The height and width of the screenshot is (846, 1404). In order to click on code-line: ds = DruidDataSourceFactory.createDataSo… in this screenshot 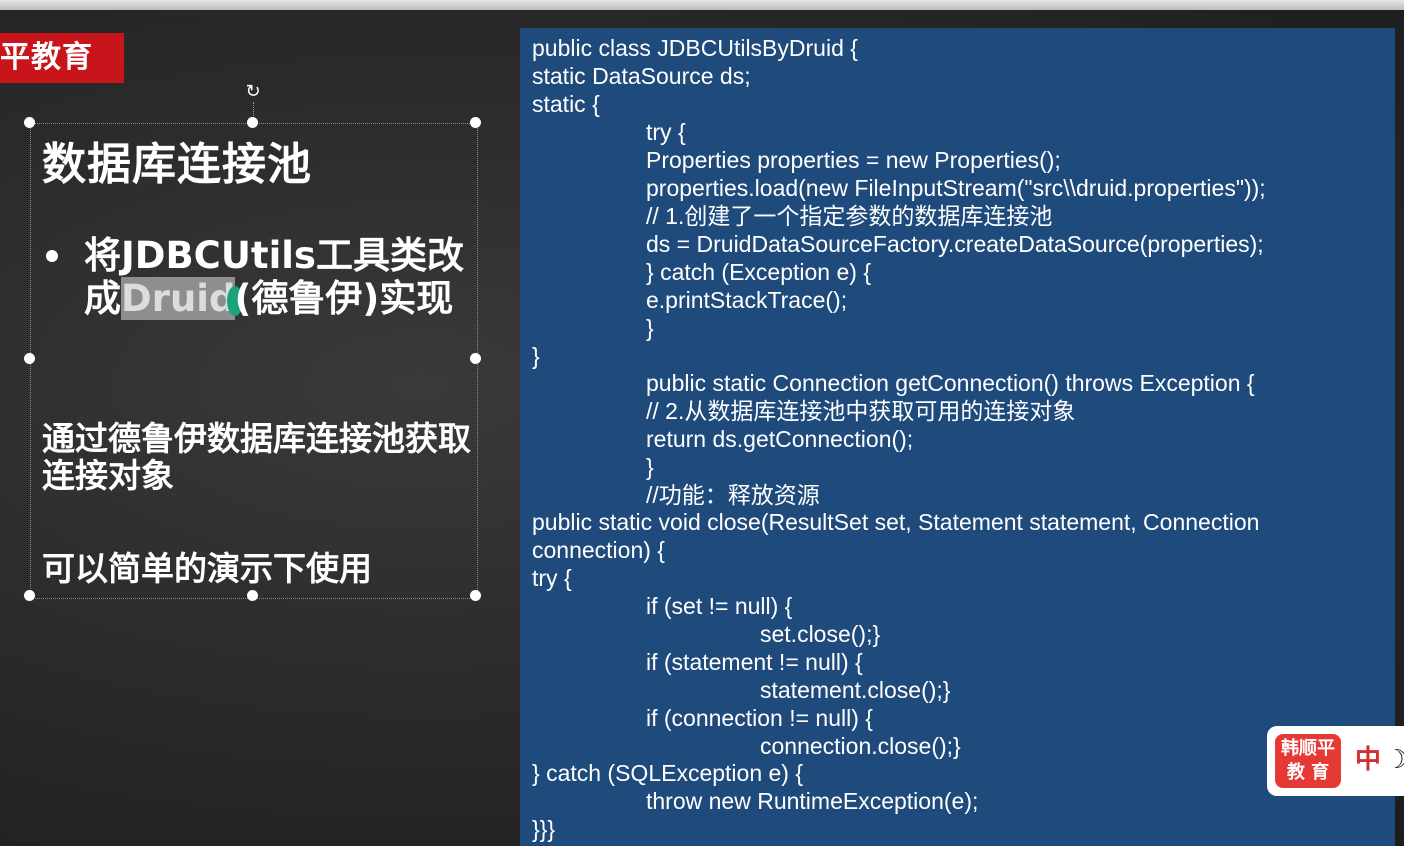, I will do `click(955, 244)`.